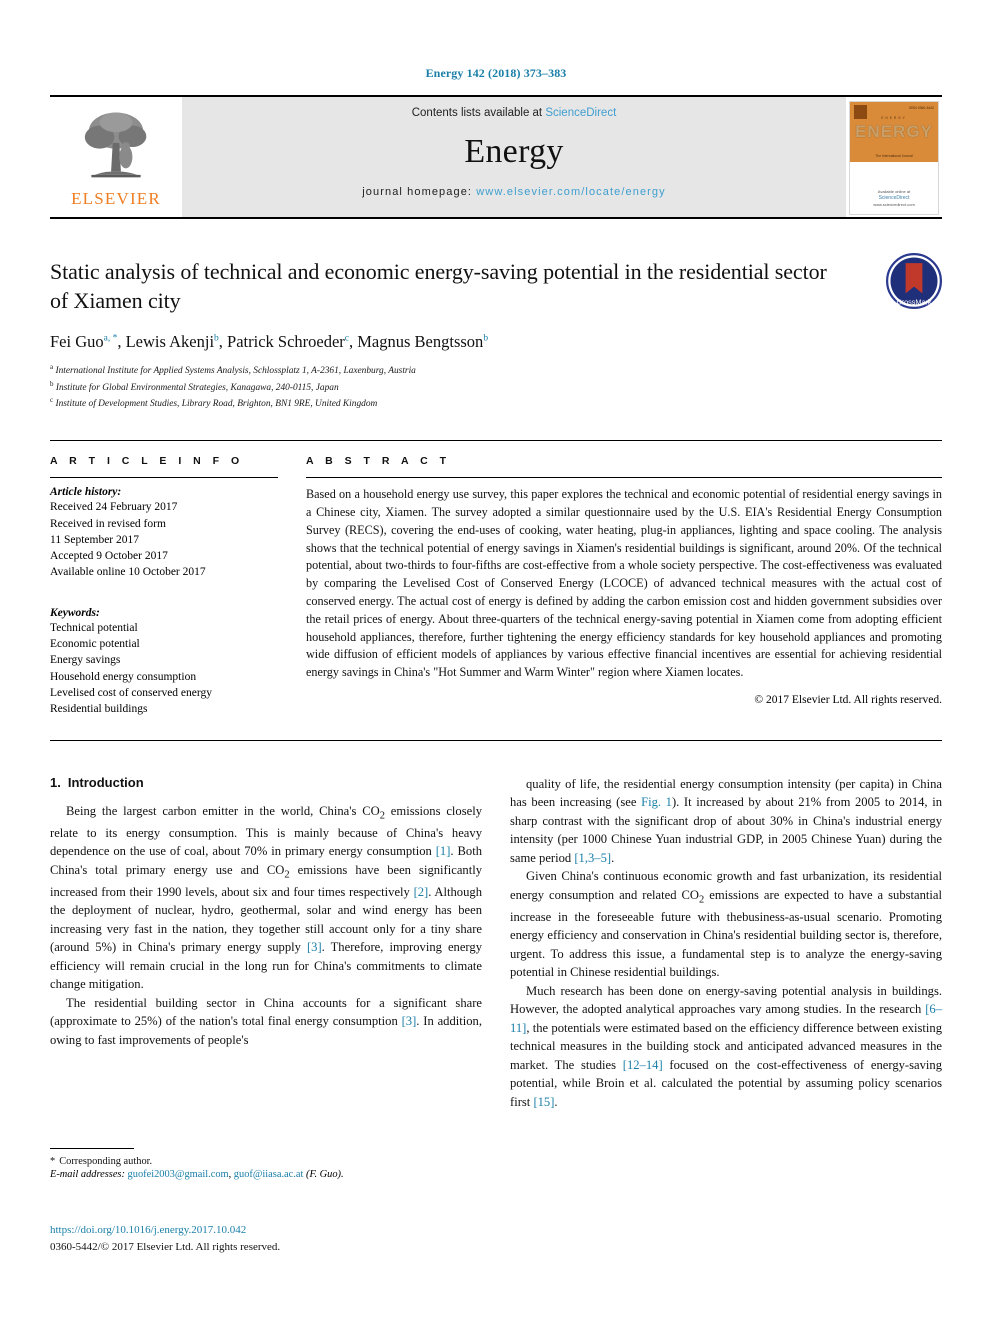 The width and height of the screenshot is (992, 1323). I want to click on footnote-divider, so click(92, 1148).